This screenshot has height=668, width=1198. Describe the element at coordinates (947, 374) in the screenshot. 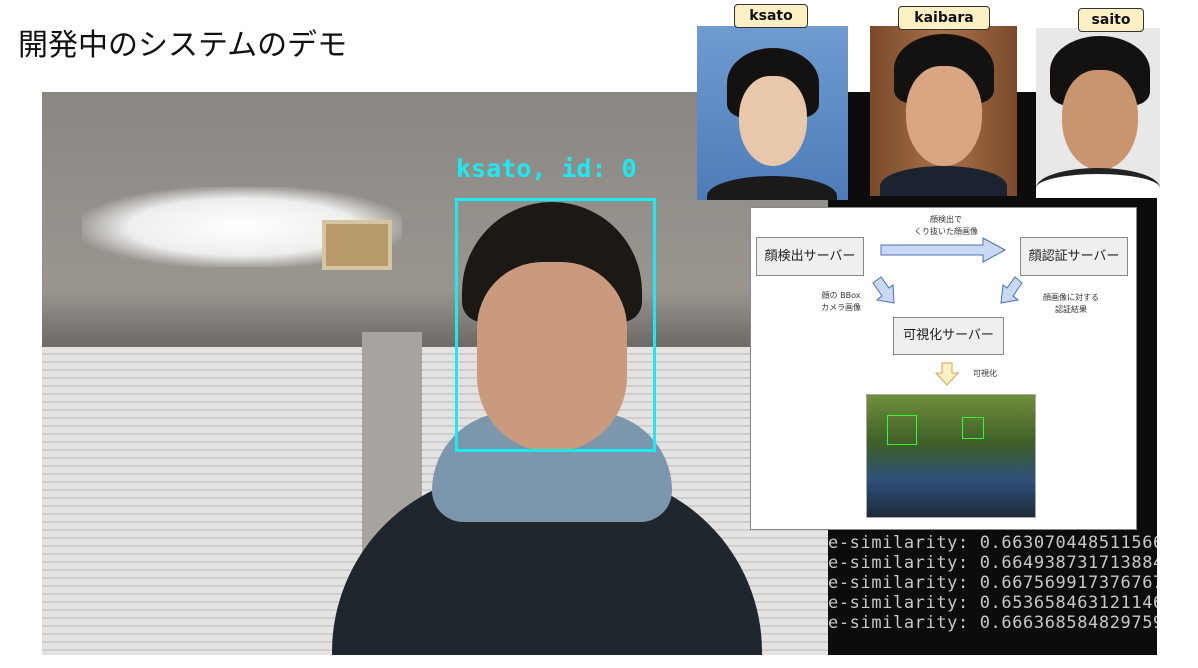

I see `arrow-down-icon` at that location.